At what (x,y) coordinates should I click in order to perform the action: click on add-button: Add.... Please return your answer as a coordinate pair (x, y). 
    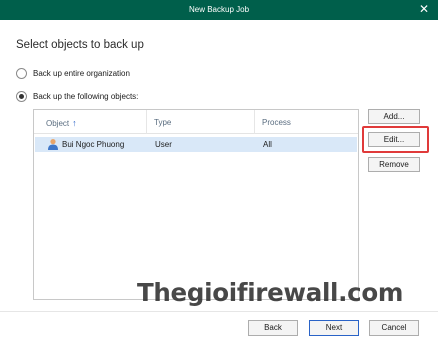
    Looking at the image, I should click on (394, 116).